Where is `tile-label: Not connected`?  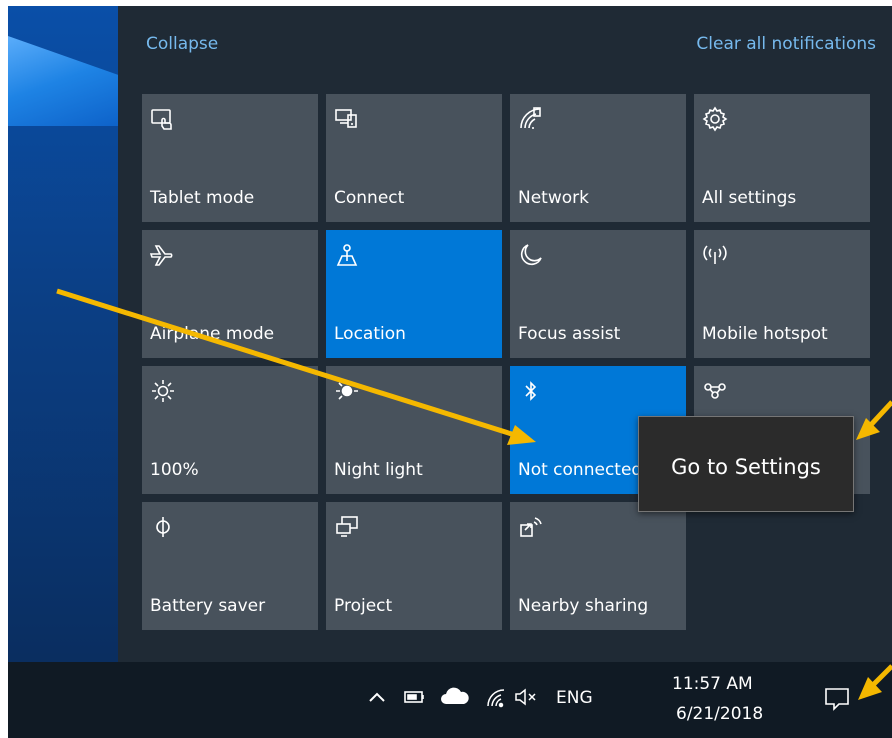 tile-label: Not connected is located at coordinates (580, 470).